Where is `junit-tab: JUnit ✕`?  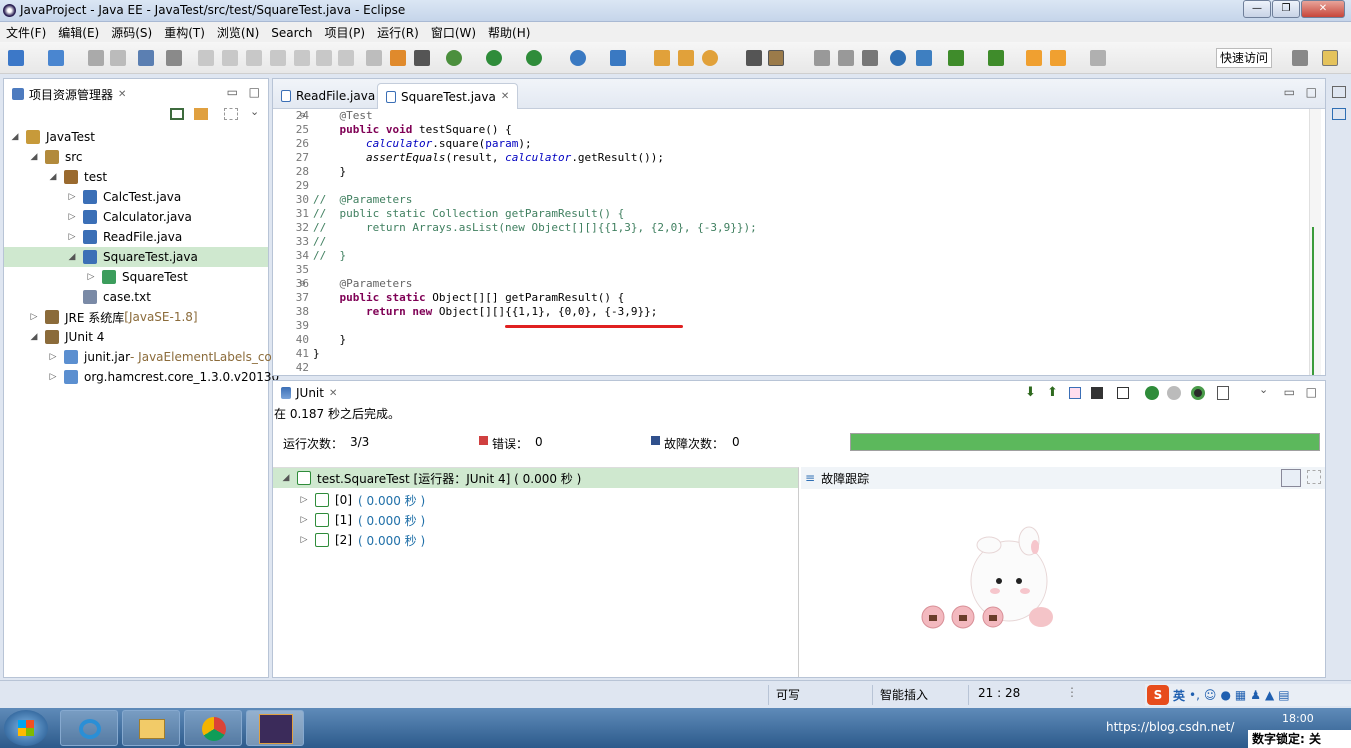
junit-tab: JUnit ✕ is located at coordinates (309, 393).